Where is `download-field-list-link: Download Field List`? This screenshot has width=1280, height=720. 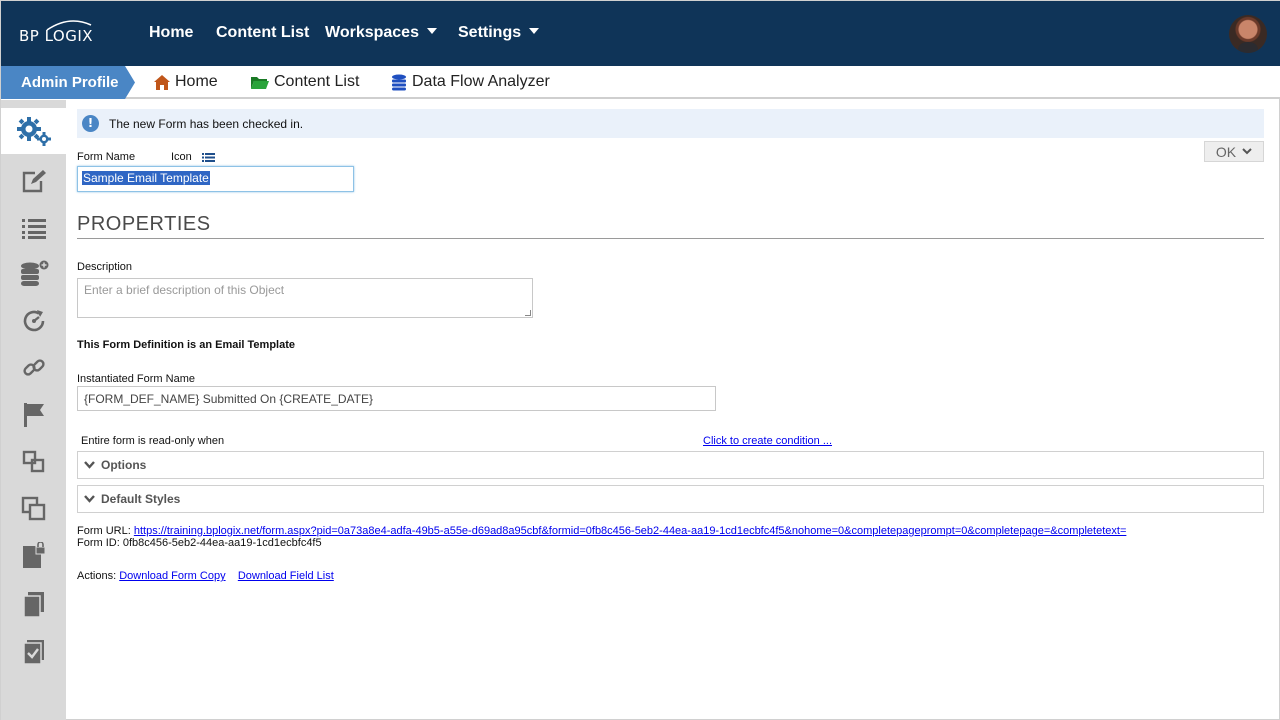
download-field-list-link: Download Field List is located at coordinates (286, 576).